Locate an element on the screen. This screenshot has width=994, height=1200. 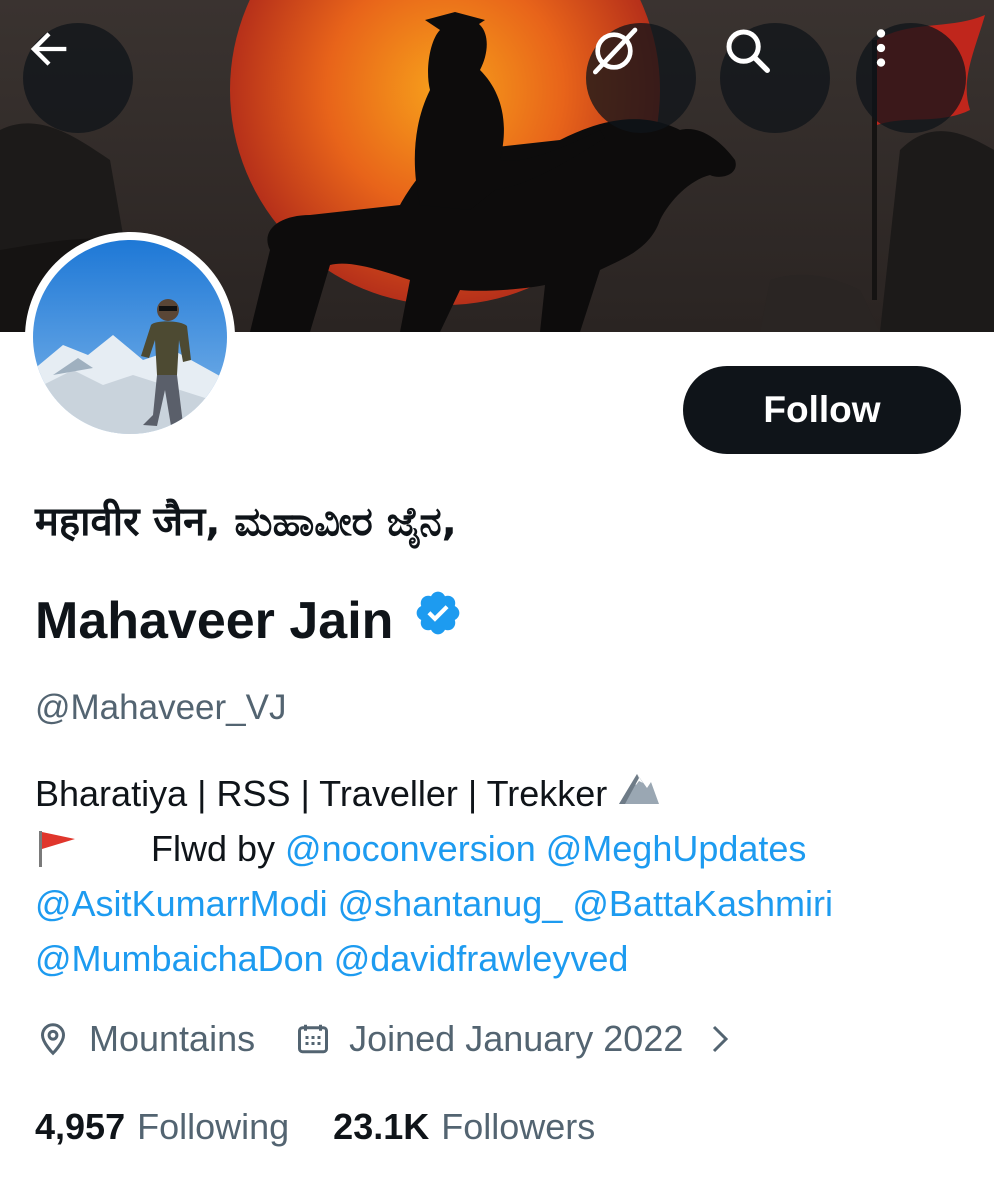
mention-link: @davidfrawleyved is located at coordinates (481, 958).